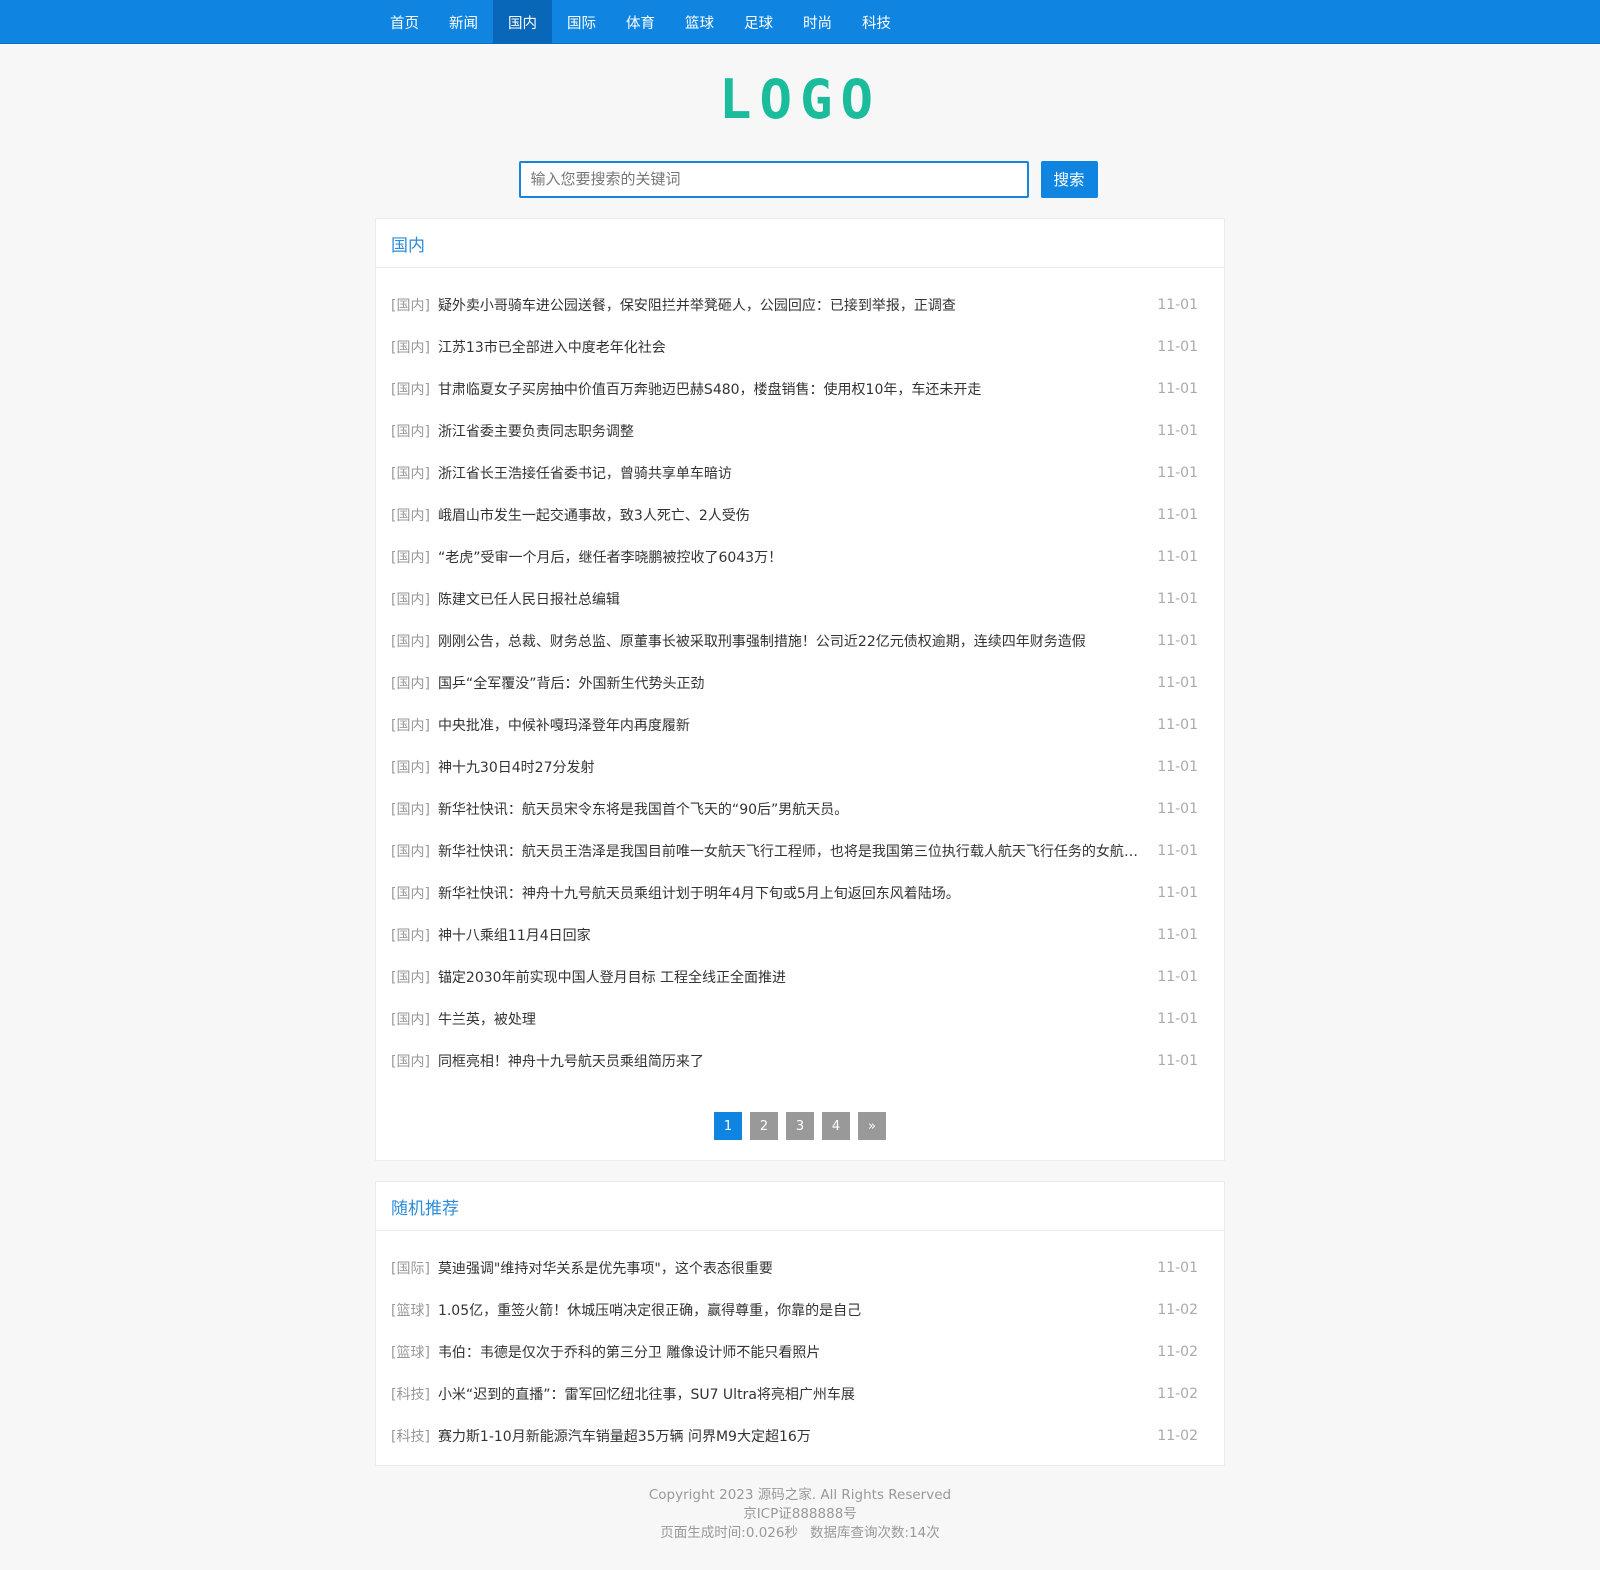  I want to click on page-button-3: 3, so click(800, 1126).